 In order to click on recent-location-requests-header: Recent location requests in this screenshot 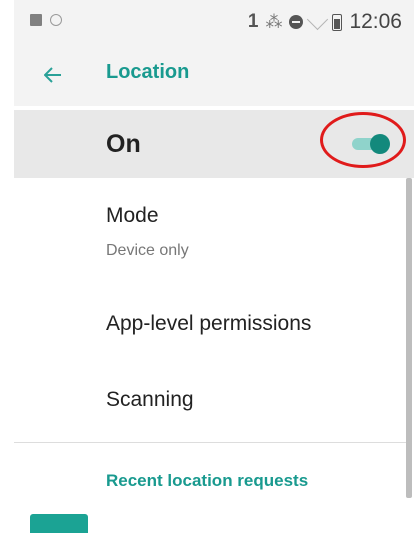, I will do `click(207, 480)`.